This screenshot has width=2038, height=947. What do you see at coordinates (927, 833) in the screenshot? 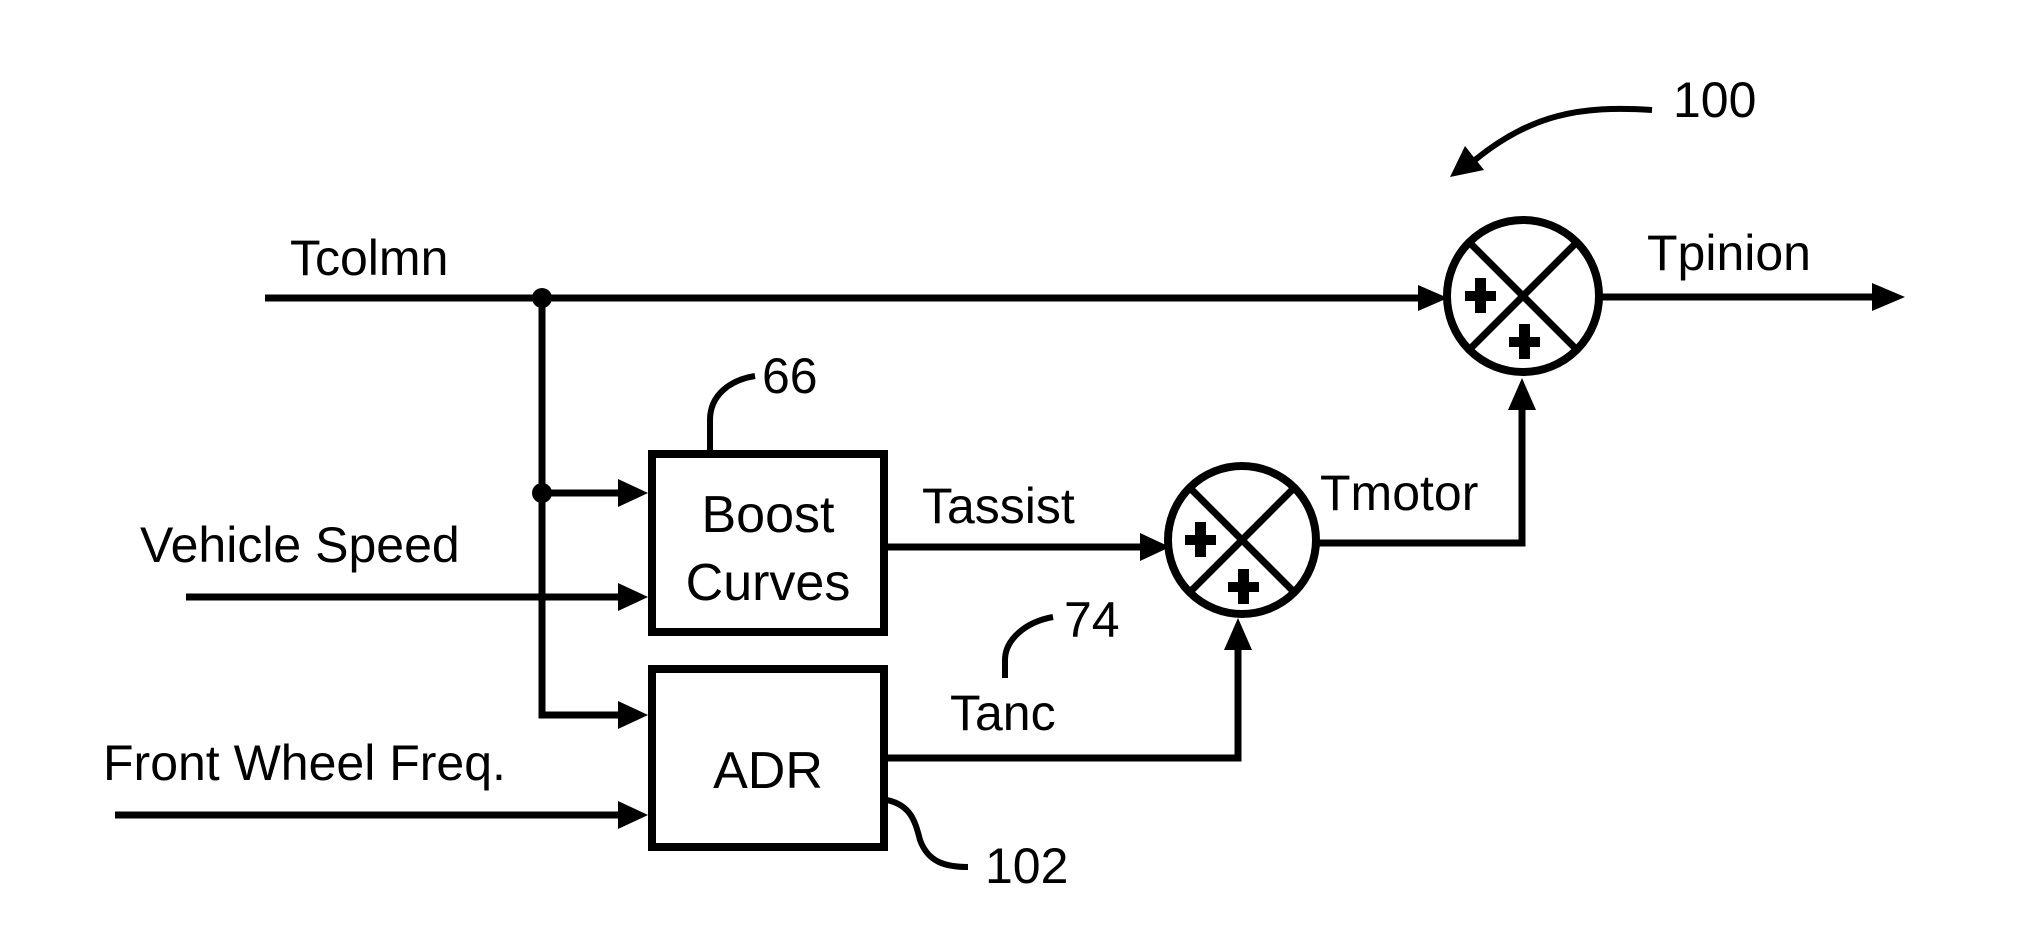
I see `adr-ref-leader` at bounding box center [927, 833].